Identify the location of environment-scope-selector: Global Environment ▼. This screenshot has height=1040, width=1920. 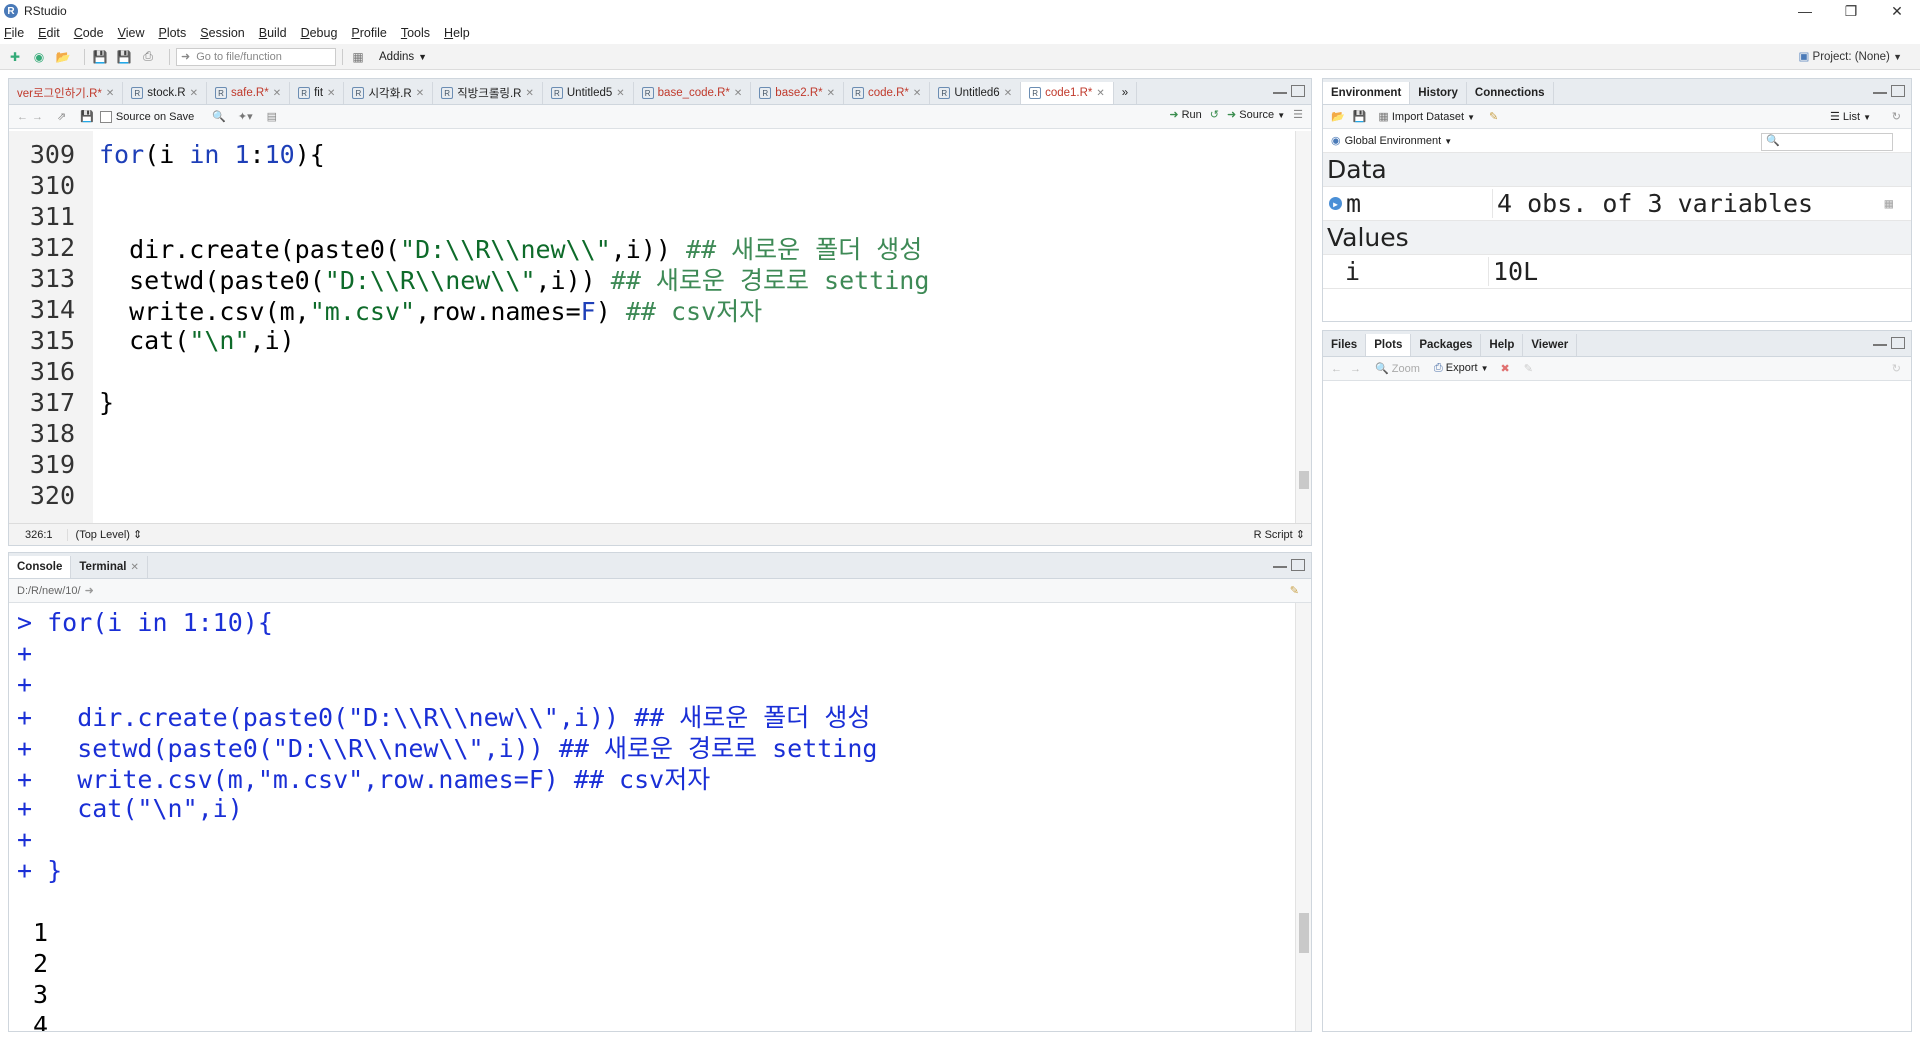
(1399, 141).